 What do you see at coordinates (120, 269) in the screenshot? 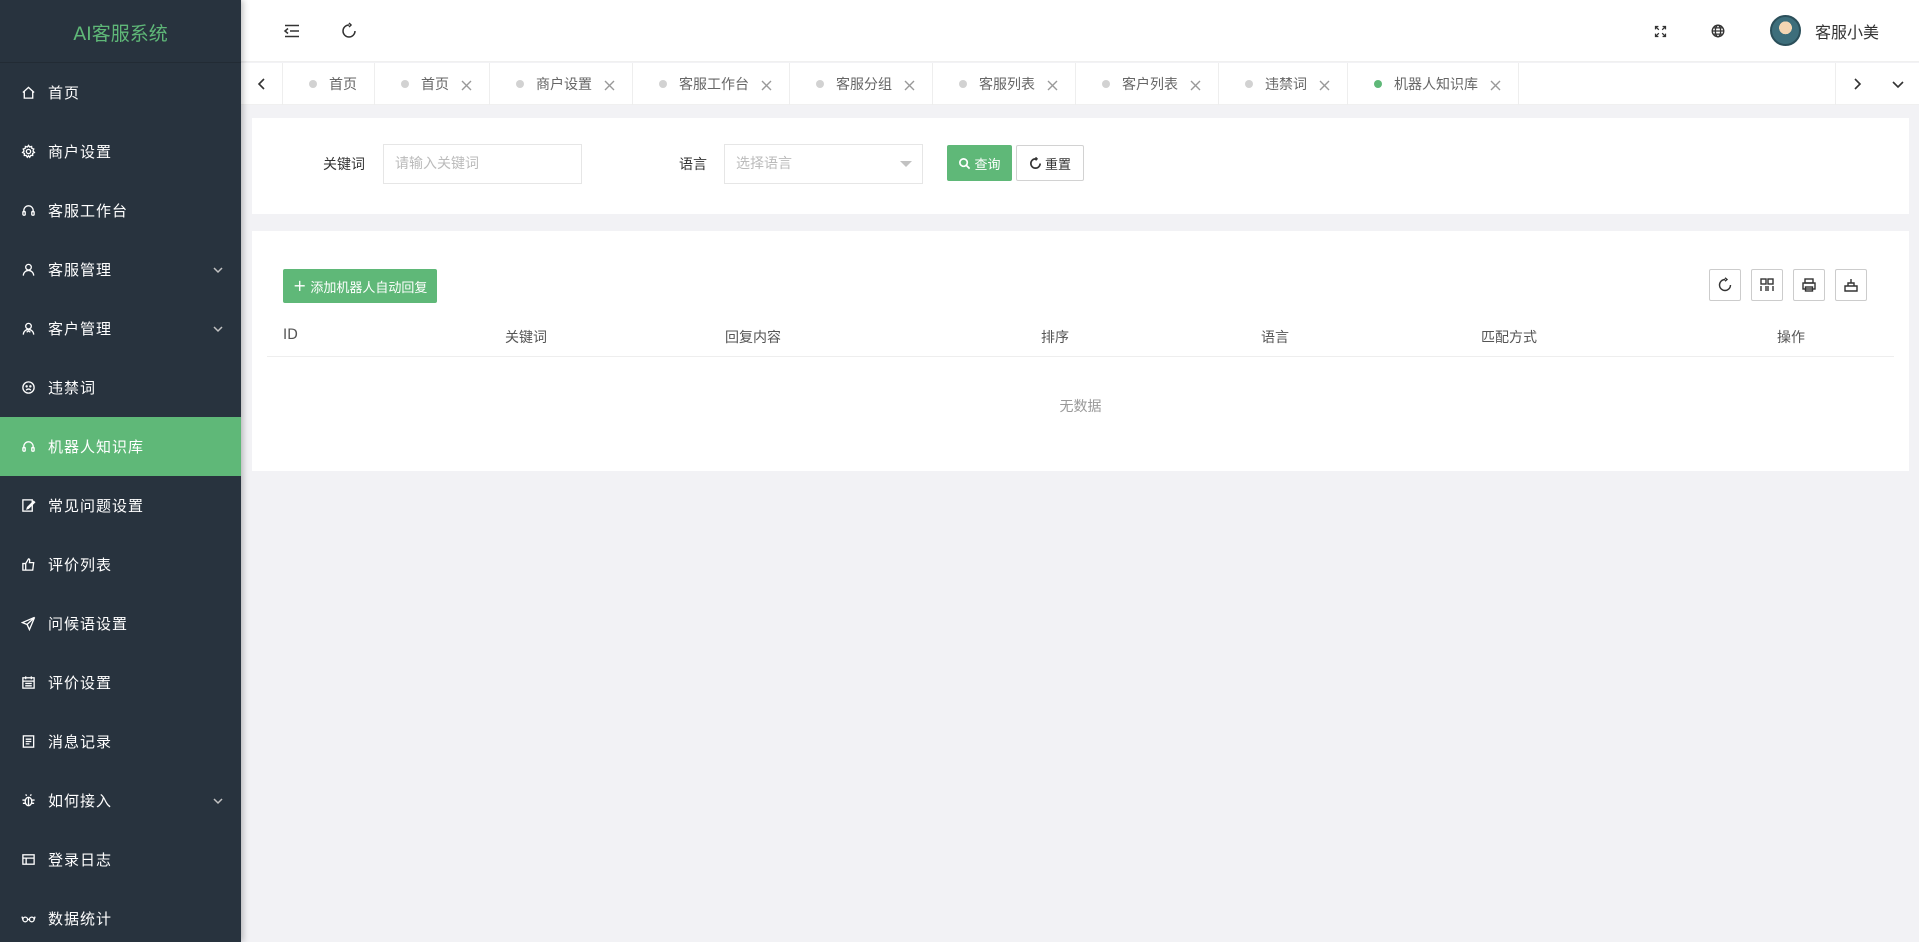
I see `sidebar-item-agent-management: 客服管理` at bounding box center [120, 269].